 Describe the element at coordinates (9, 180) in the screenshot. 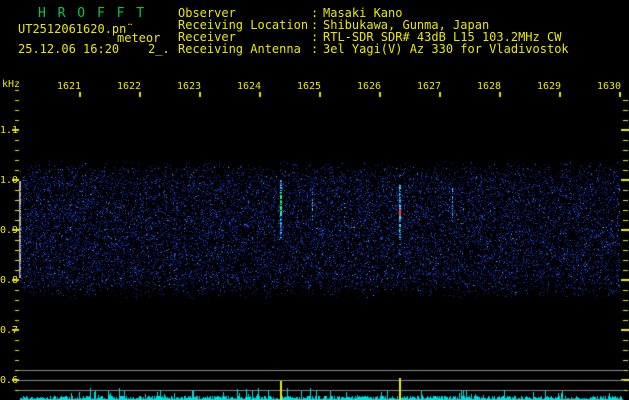

I see `freq-tick-label: 1.0` at that location.